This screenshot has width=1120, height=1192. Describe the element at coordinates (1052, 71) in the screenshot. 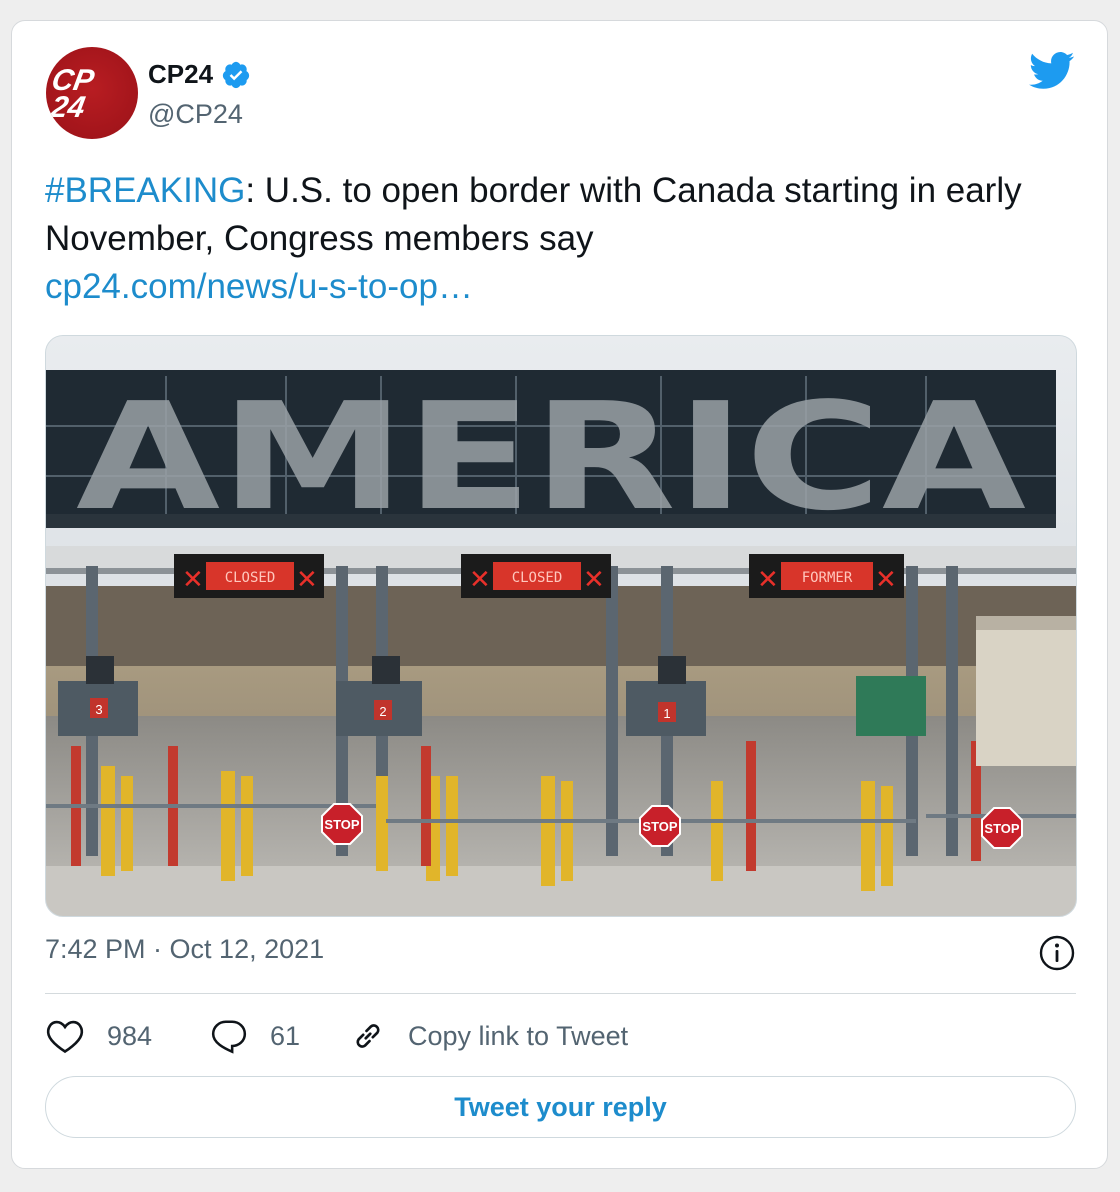

I see `twitter-bird-icon` at that location.